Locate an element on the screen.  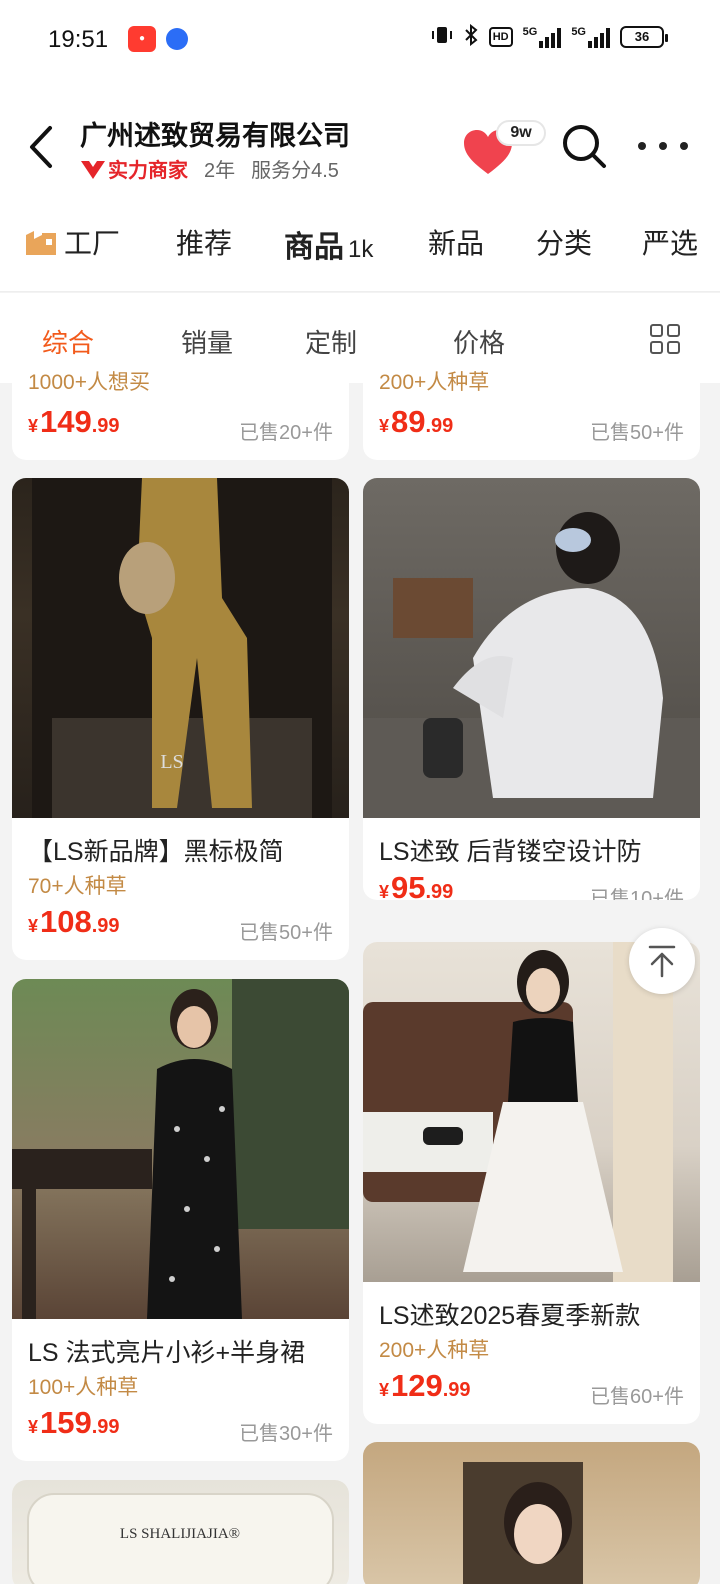
tab-products: 商品 1k is located at coordinates (328, 244).